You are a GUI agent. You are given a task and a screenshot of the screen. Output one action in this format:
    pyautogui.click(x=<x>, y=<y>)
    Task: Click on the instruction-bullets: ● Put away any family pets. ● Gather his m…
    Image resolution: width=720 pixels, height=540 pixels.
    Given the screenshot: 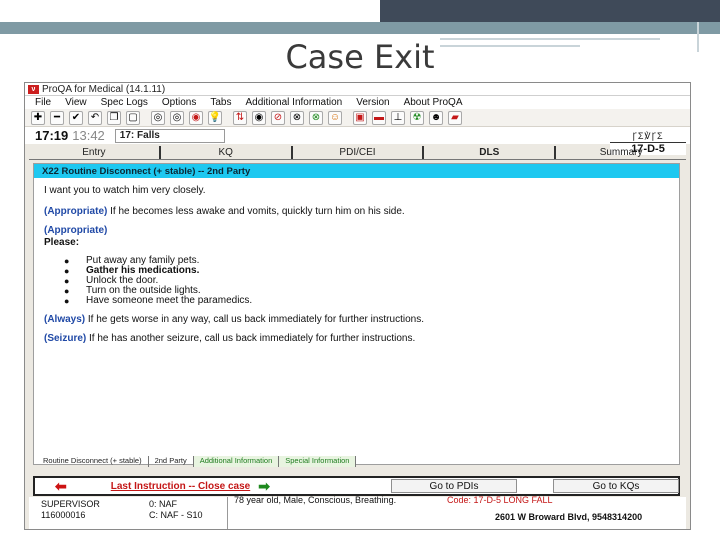 What is the action you would take?
    pyautogui.click(x=367, y=281)
    